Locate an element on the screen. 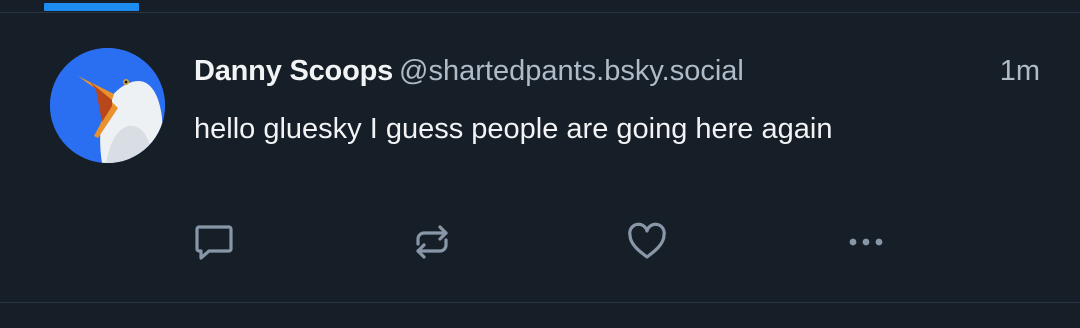 The image size is (1080, 328). avatar is located at coordinates (107, 105).